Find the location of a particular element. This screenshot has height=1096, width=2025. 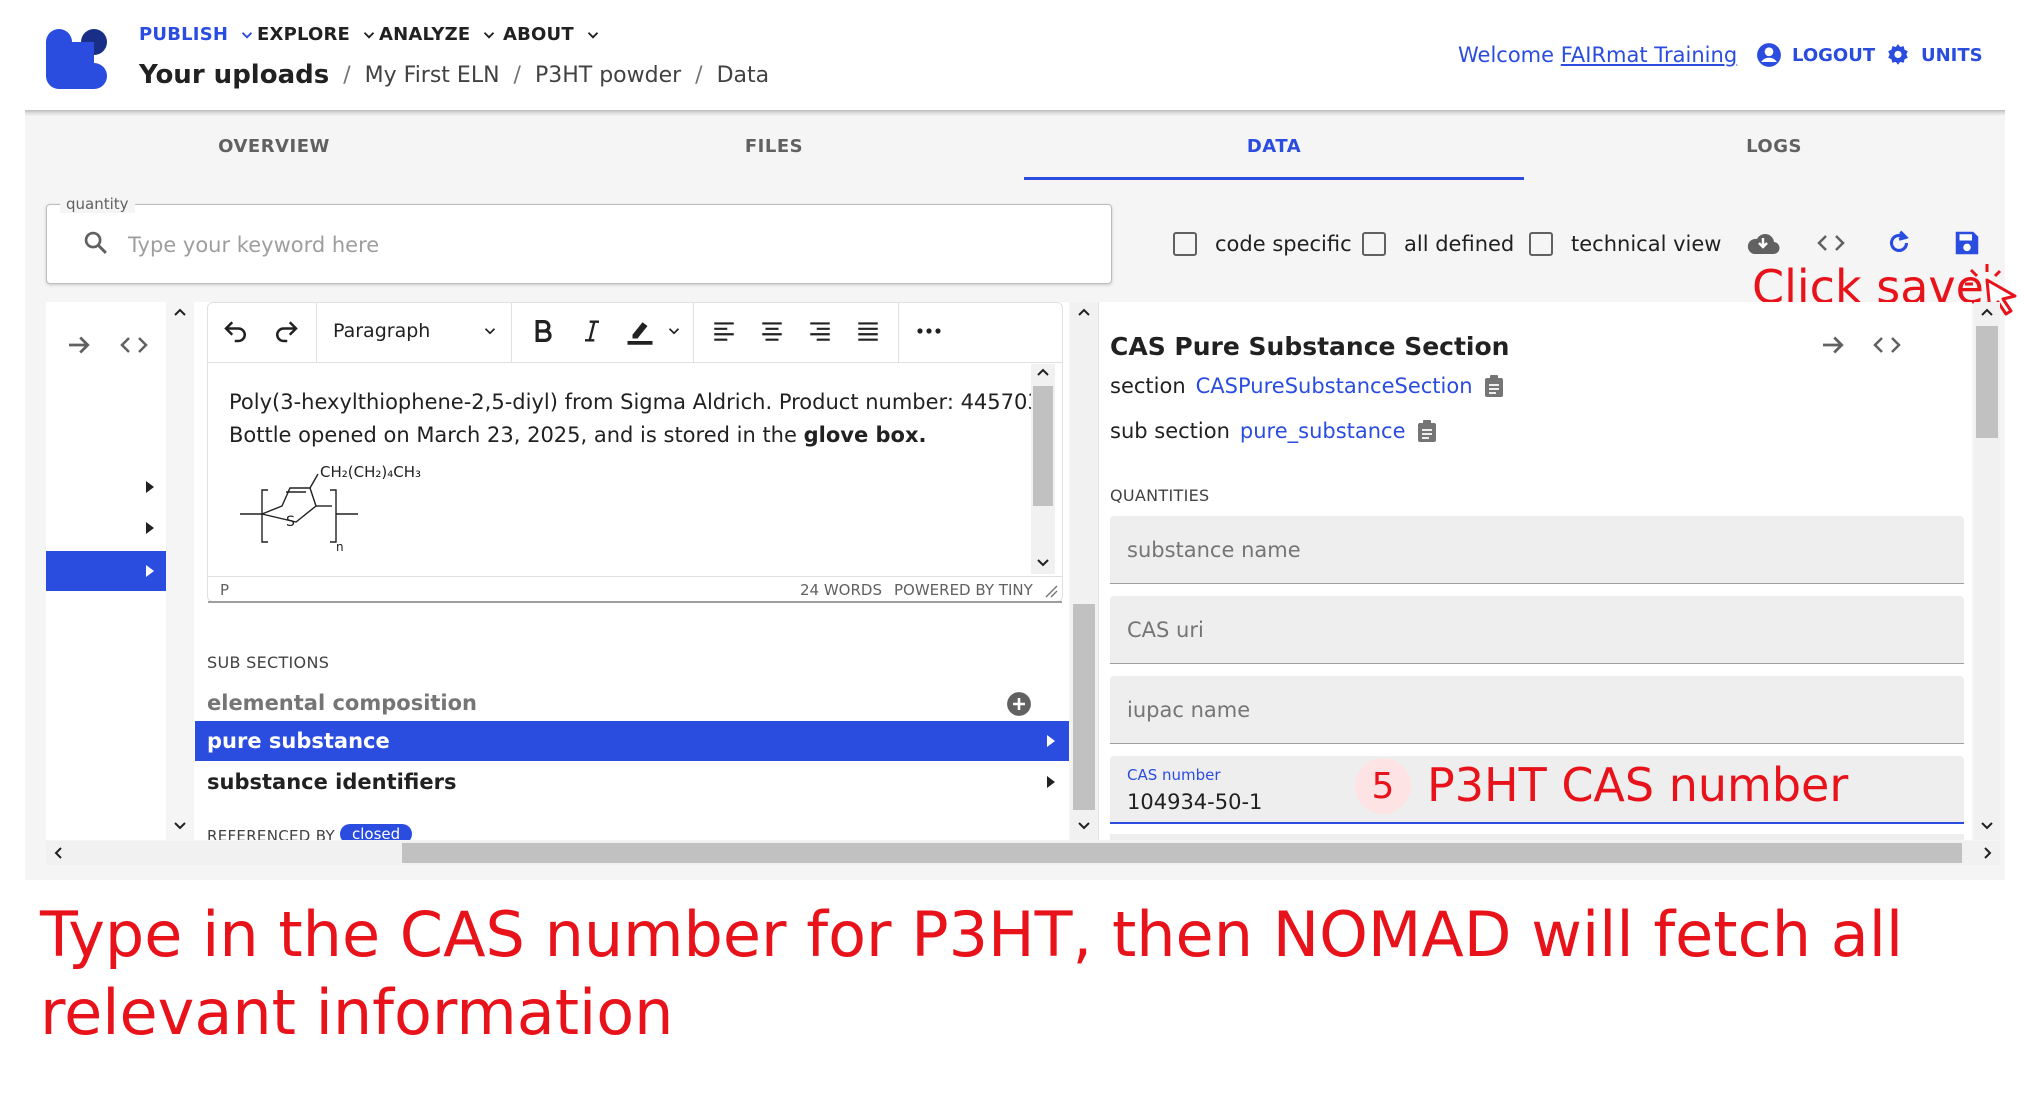

tab-files: FILES is located at coordinates (774, 146).